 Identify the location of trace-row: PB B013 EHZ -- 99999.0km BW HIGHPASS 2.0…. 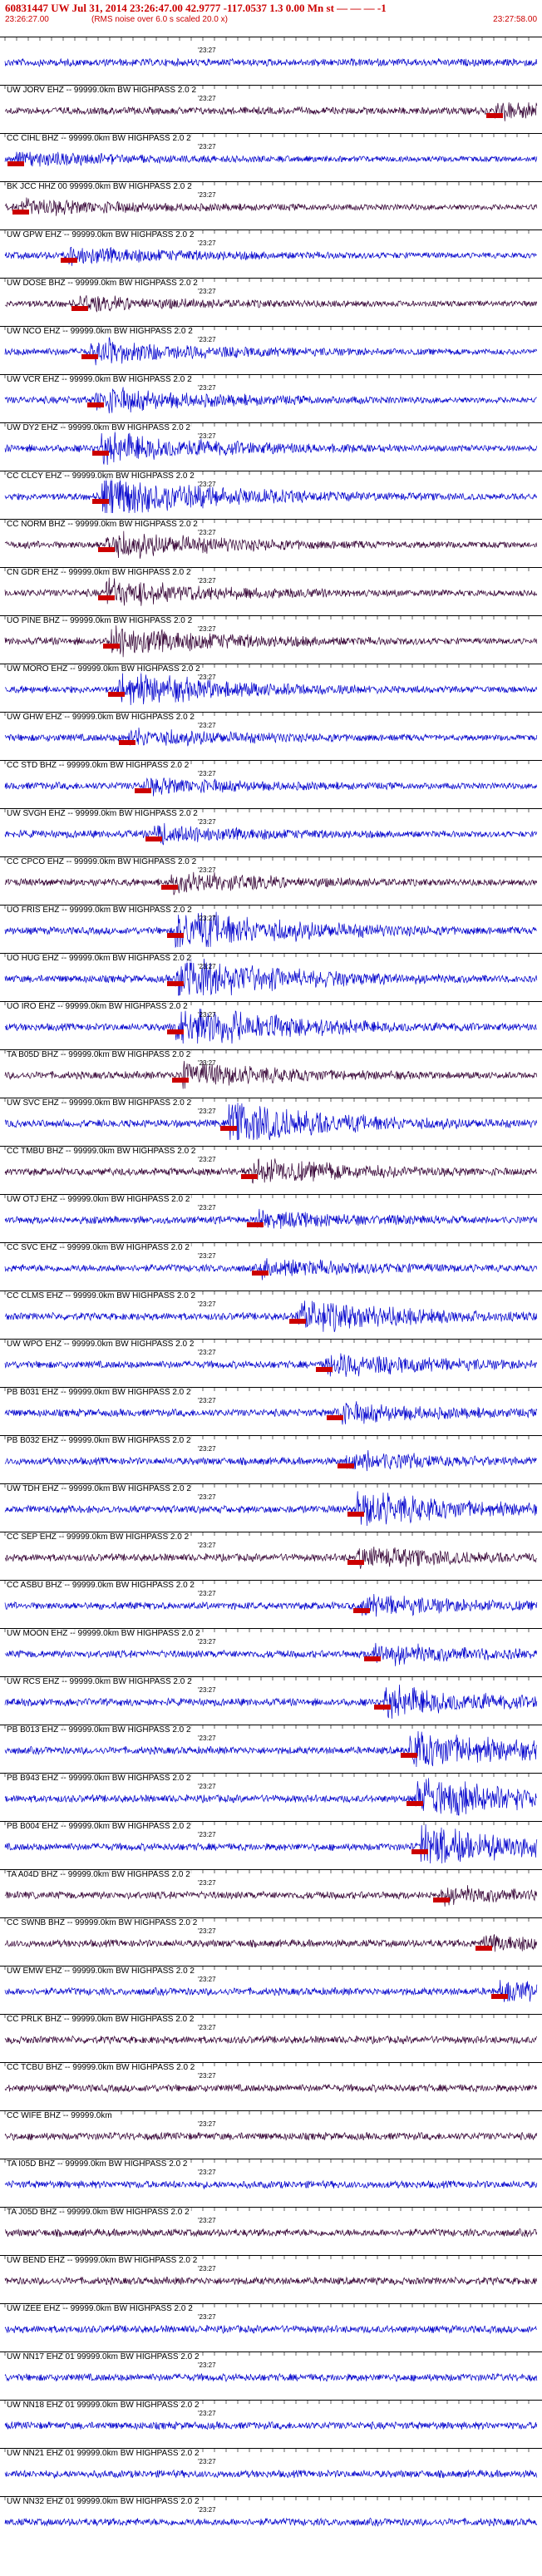
(271, 1746).